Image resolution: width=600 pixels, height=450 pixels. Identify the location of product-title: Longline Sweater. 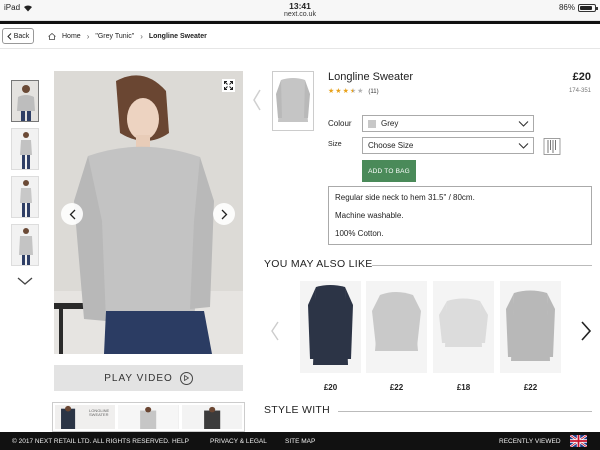
(371, 77).